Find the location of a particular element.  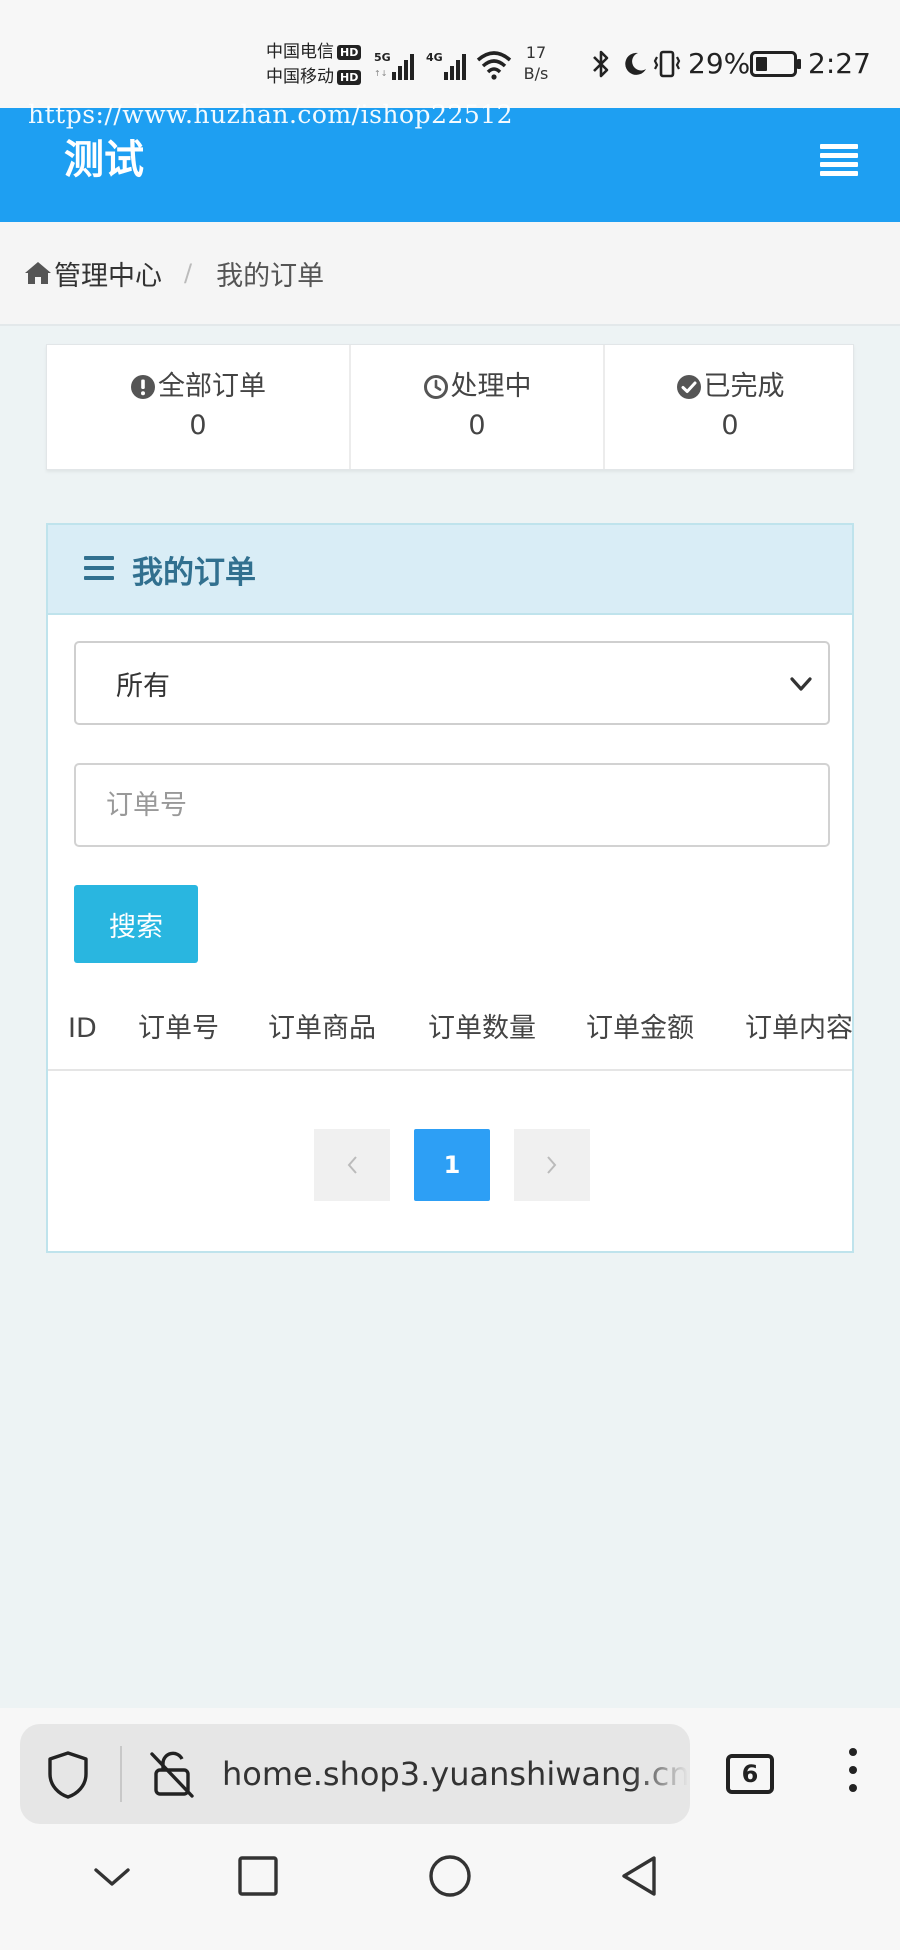

svg-text: 4G is located at coordinates (434, 57).